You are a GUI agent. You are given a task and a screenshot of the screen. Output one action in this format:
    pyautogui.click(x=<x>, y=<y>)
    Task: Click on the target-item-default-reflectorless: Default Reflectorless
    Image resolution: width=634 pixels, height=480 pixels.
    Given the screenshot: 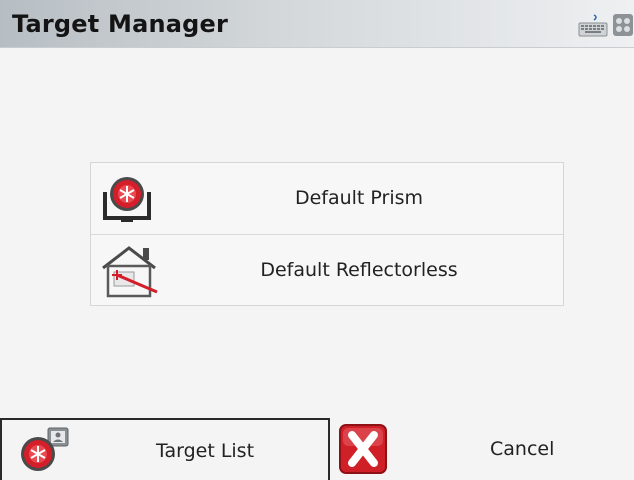 What is the action you would take?
    pyautogui.click(x=327, y=269)
    